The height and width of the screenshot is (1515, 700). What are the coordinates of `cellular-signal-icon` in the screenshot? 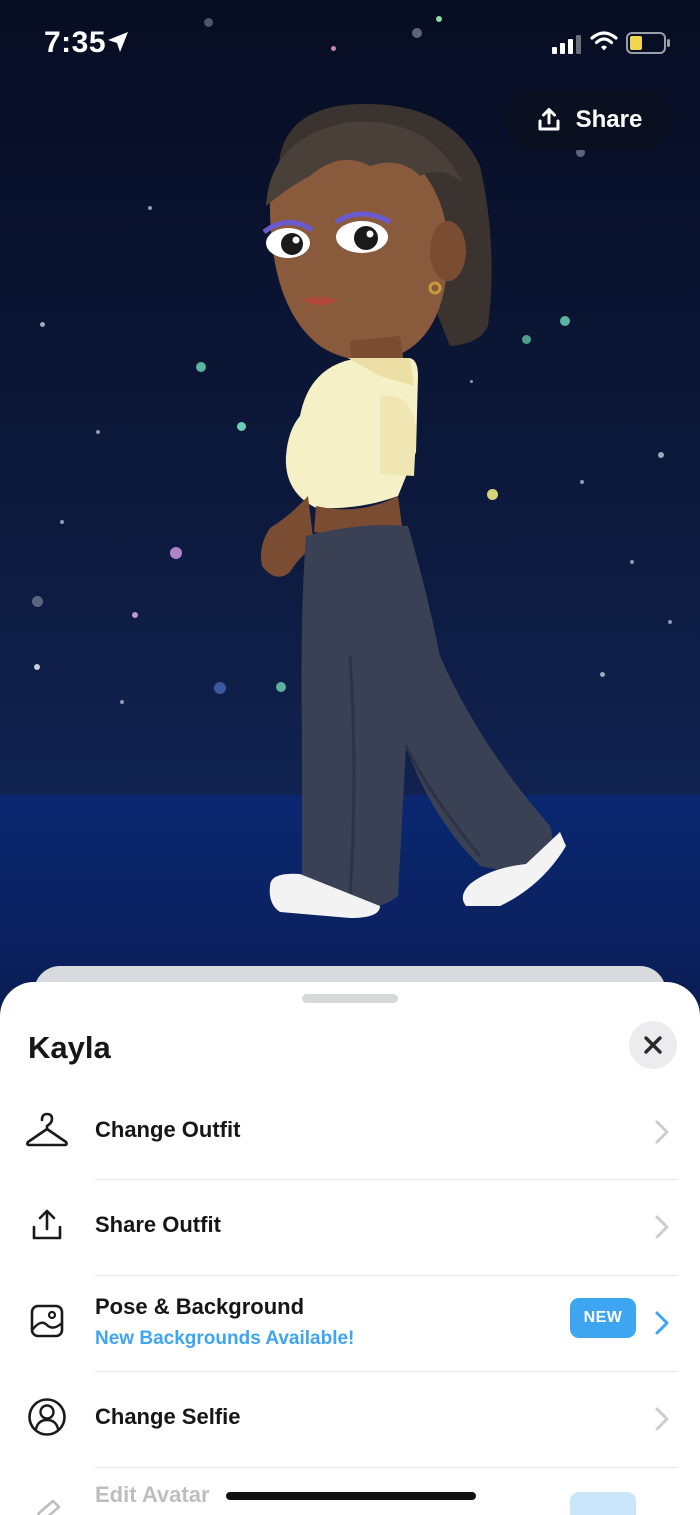 It's located at (566, 44).